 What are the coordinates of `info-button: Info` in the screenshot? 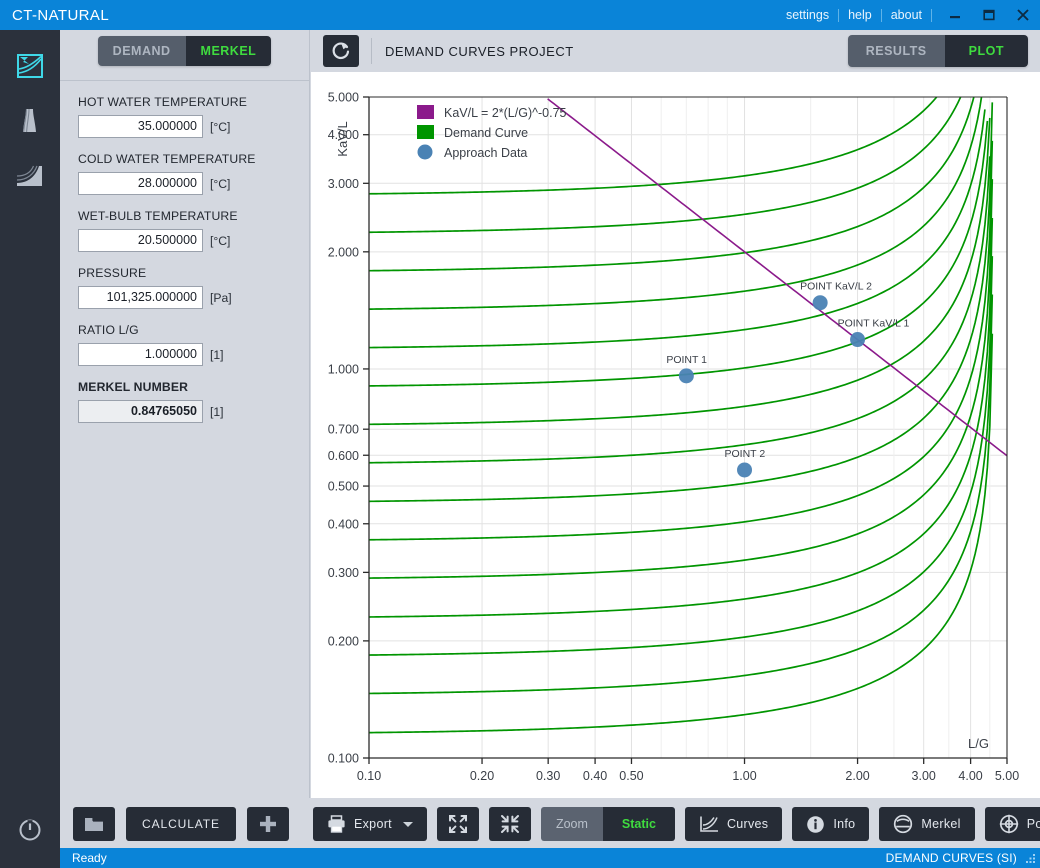 It's located at (831, 824).